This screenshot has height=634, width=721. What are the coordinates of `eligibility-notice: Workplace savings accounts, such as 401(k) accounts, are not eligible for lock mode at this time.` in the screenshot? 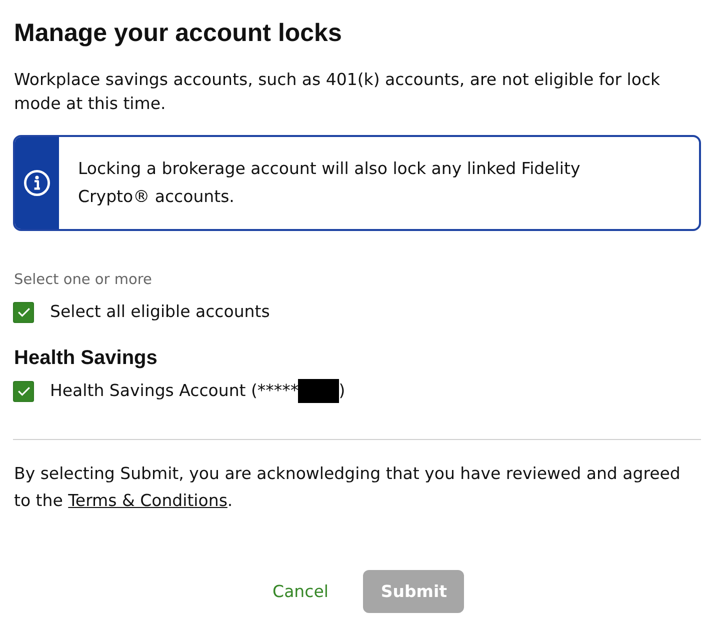 It's located at (338, 91).